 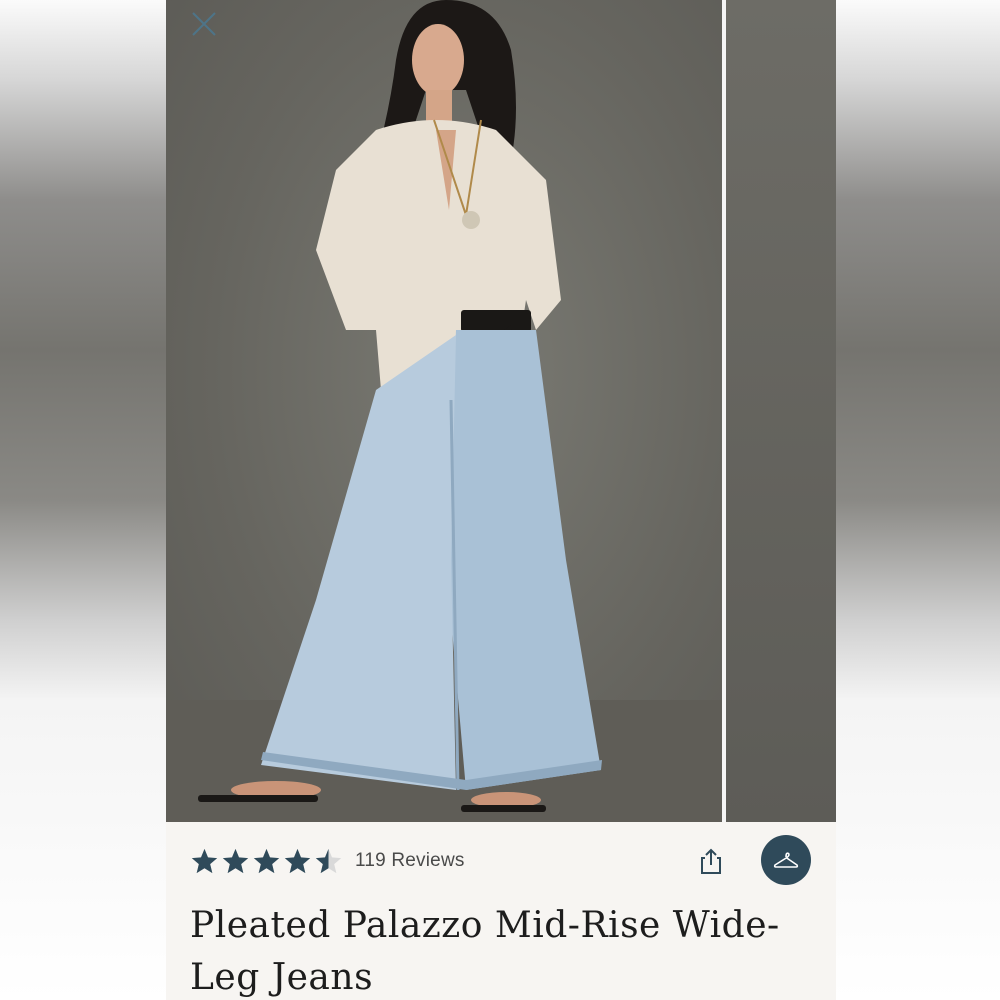 What do you see at coordinates (410, 861) in the screenshot?
I see `reviews-link: 119 Reviews` at bounding box center [410, 861].